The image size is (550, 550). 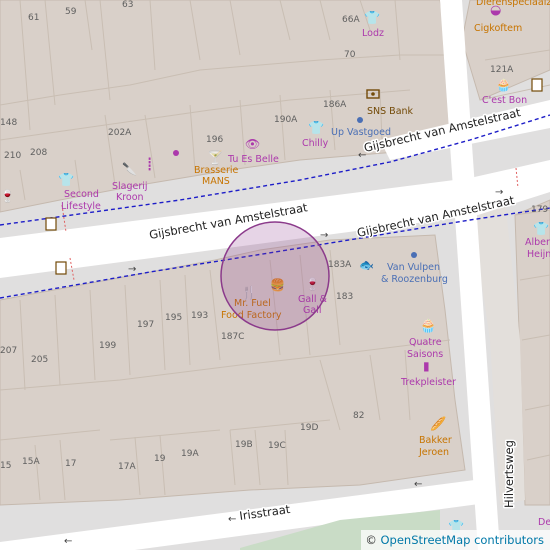 I want to click on house-number: 121A, so click(x=502, y=70).